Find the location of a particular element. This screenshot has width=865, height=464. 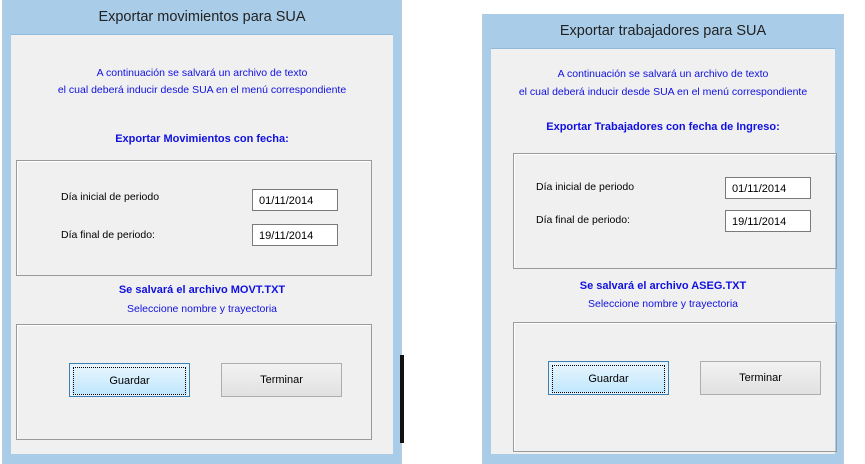

file-note: Se salvará el archivo ASEG.TXT is located at coordinates (663, 286).